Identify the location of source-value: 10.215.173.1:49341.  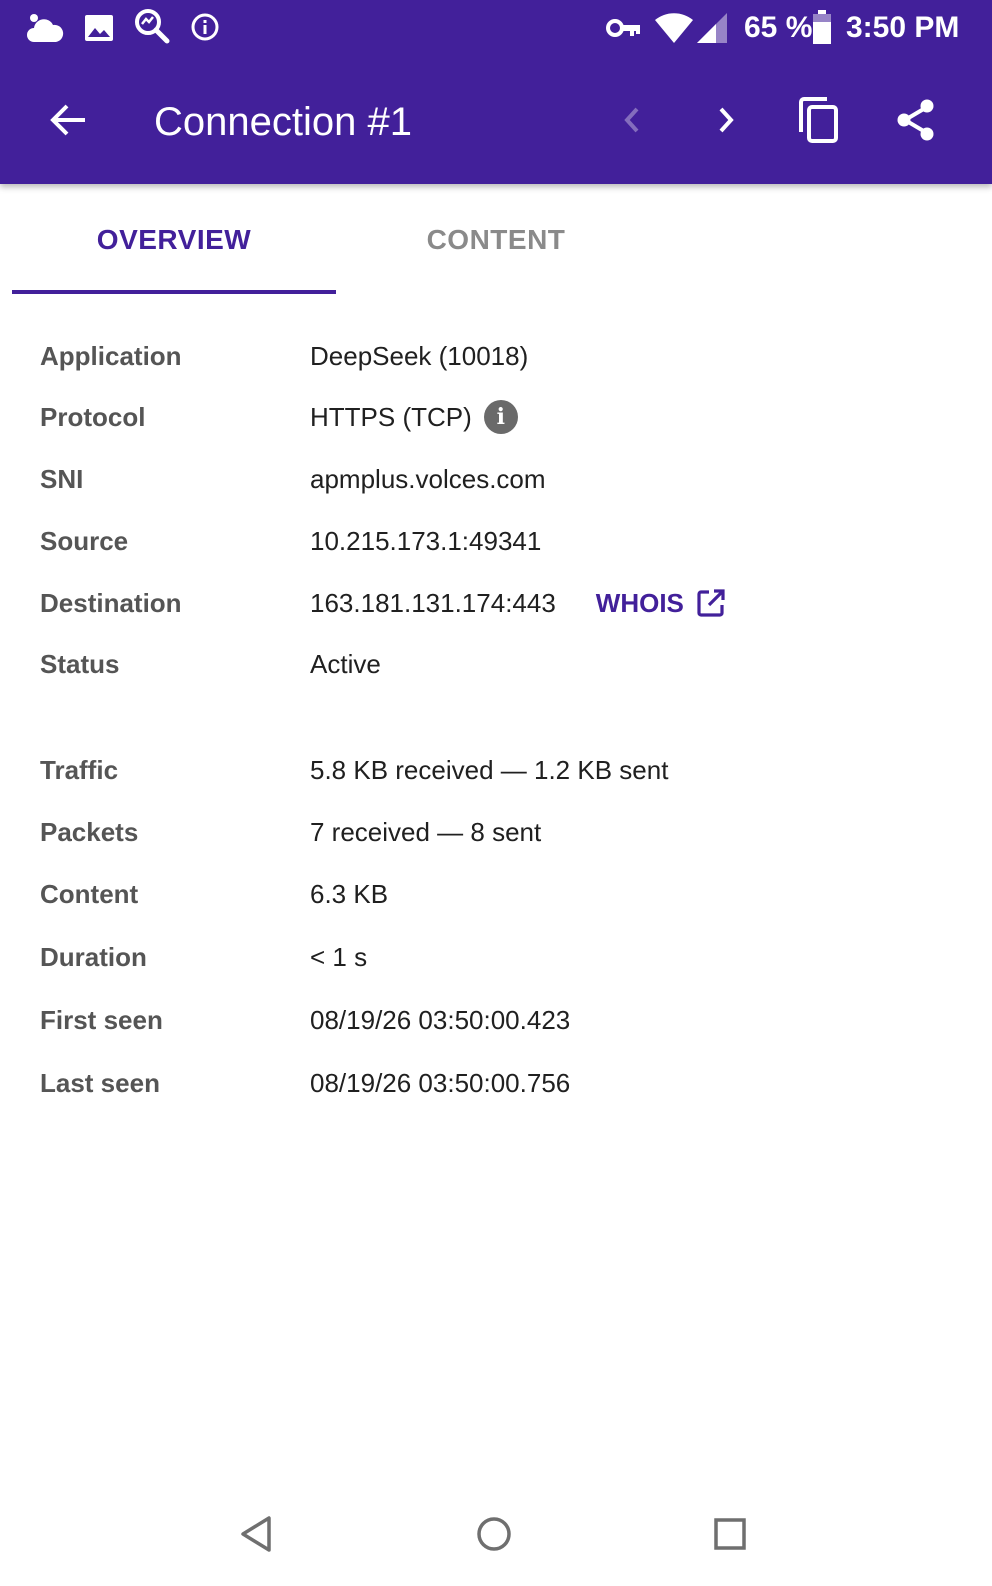
(426, 541).